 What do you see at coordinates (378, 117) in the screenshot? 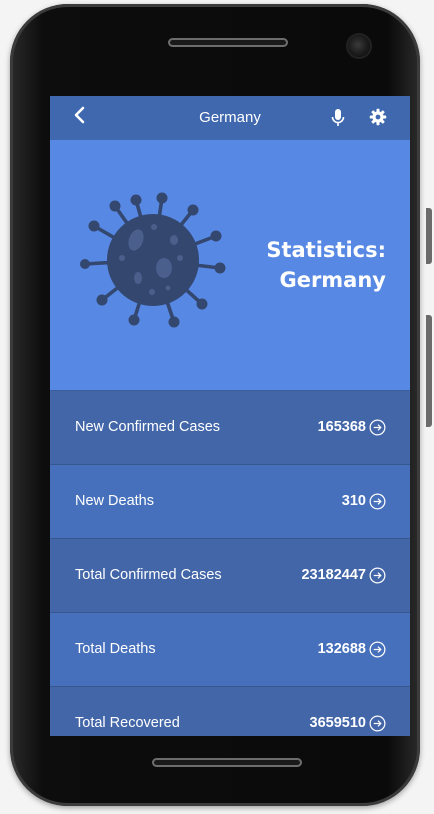
I see `gear-icon` at bounding box center [378, 117].